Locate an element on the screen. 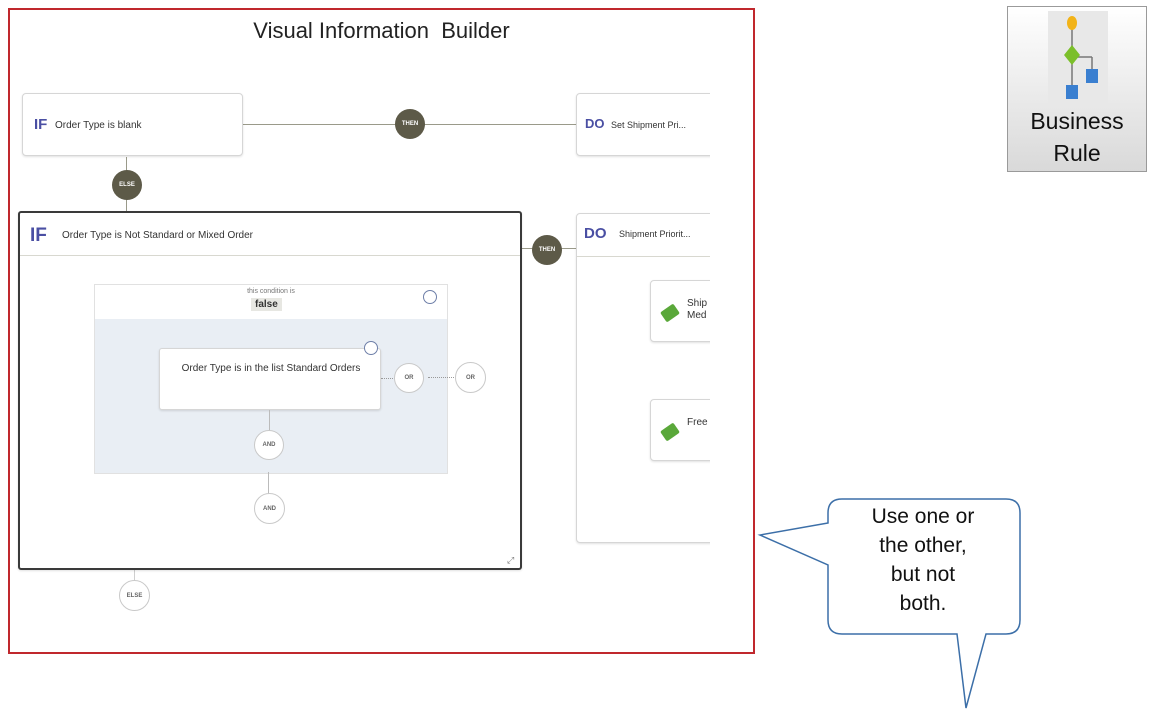 The height and width of the screenshot is (711, 1152). callout-line-4: both. is located at coordinates (923, 603).